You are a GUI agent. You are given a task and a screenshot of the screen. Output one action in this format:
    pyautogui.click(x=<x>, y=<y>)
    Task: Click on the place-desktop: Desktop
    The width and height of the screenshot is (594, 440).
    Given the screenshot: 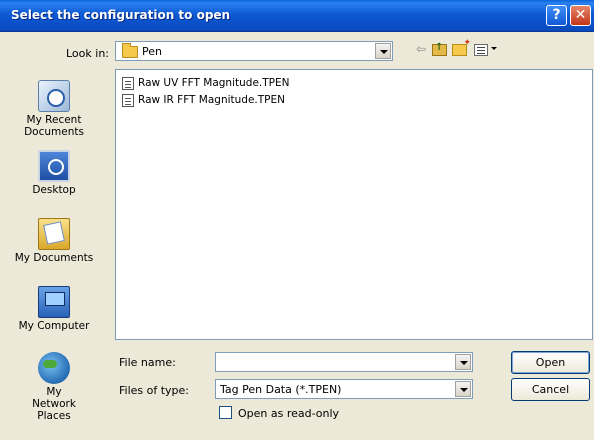 What is the action you would take?
    pyautogui.click(x=54, y=173)
    